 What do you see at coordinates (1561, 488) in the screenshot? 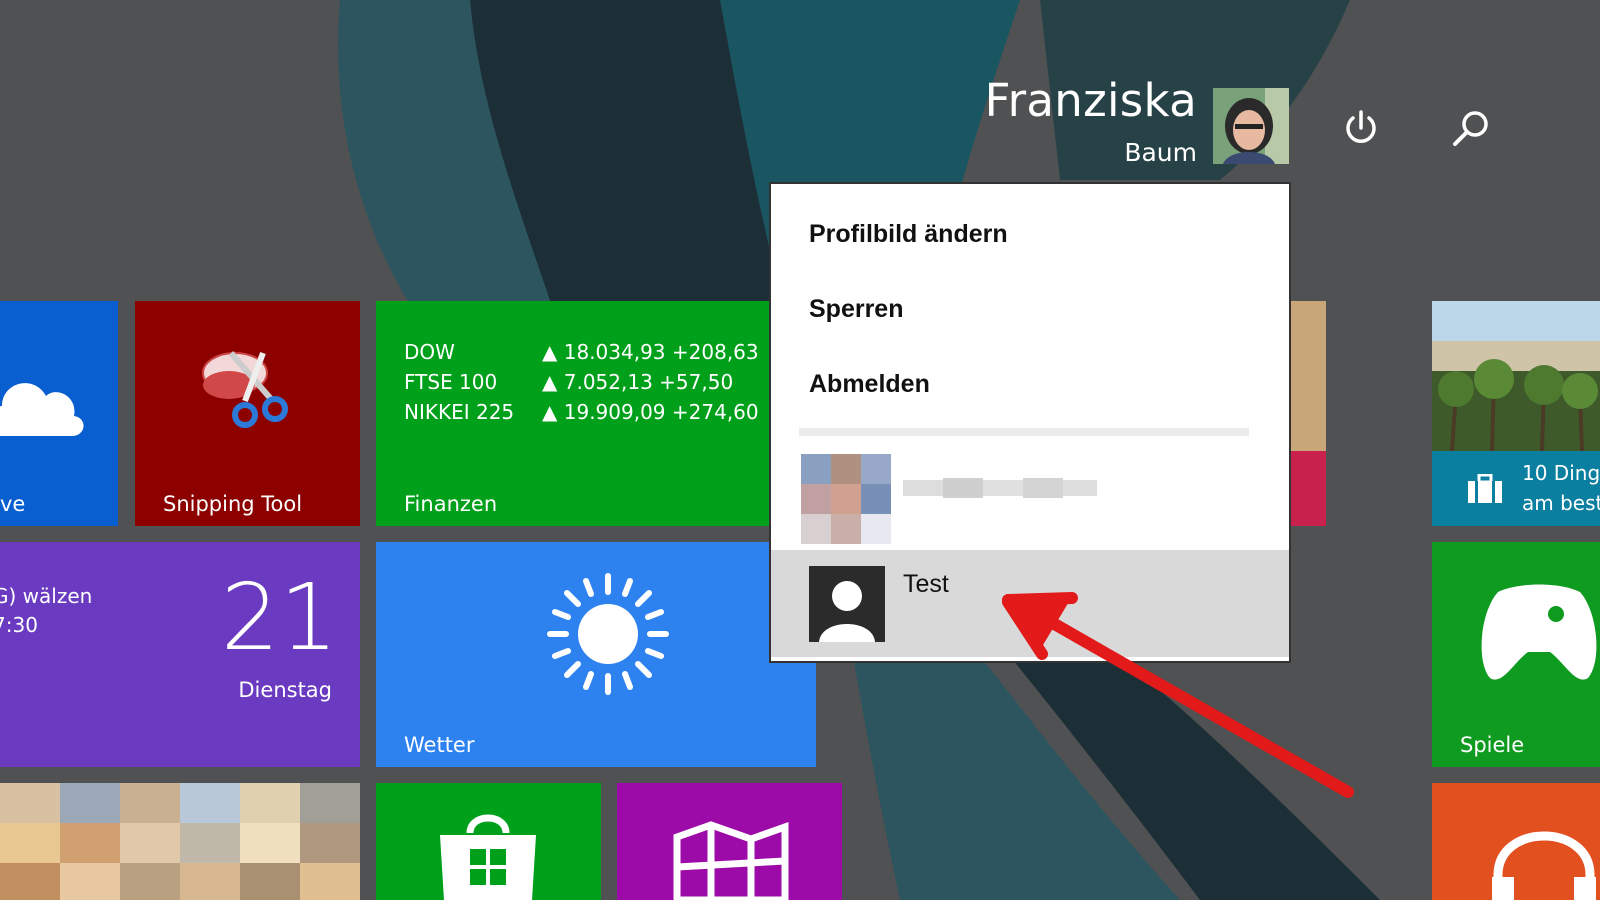
I see `travel-text: 10 Ding am best` at bounding box center [1561, 488].